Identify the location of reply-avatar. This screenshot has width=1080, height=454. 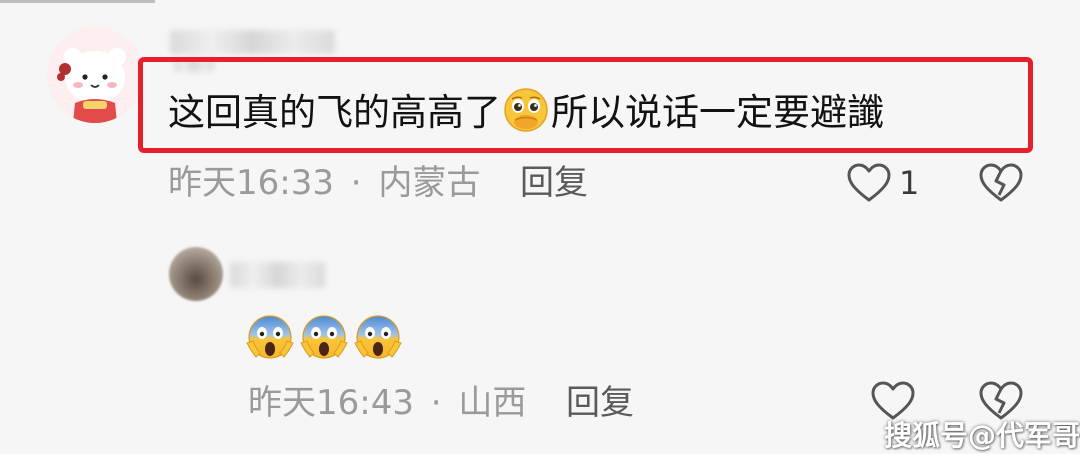
(196, 274).